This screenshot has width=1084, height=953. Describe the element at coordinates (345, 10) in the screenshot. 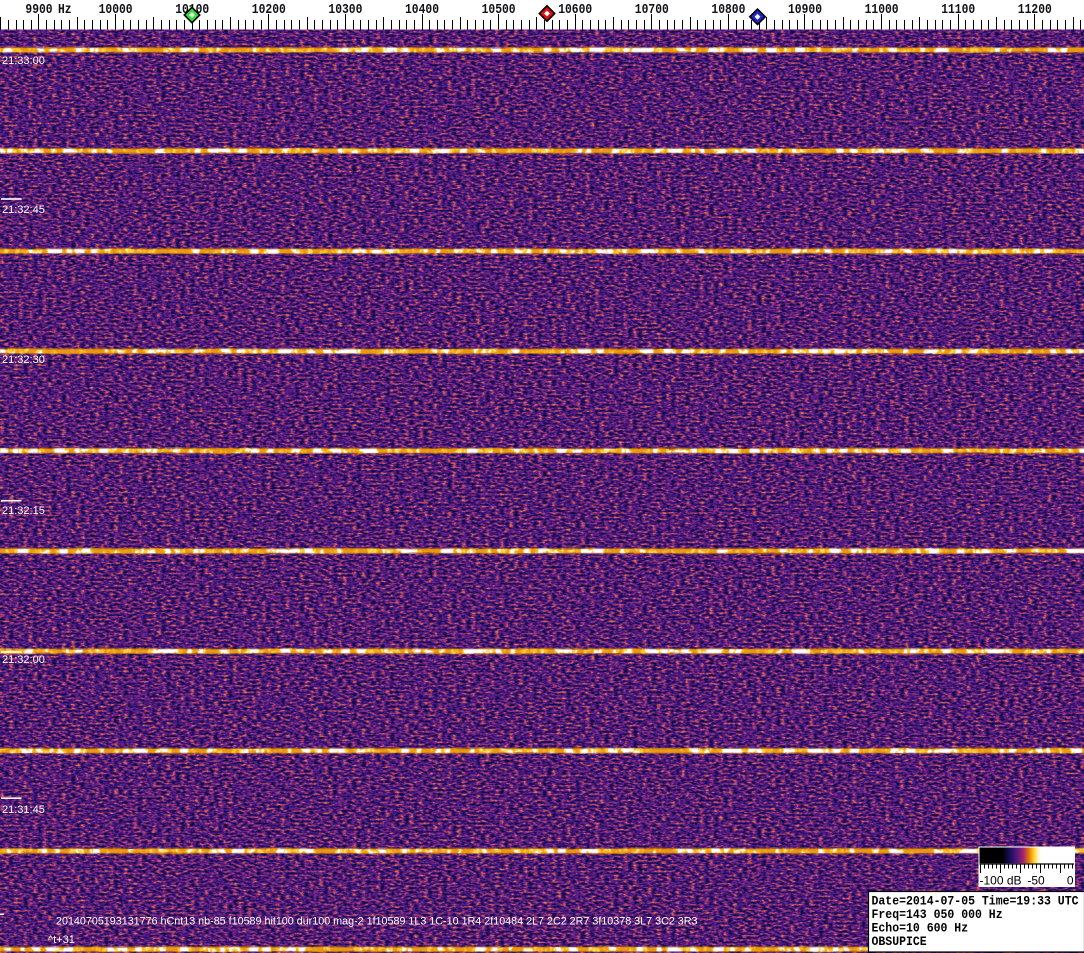

I see `svg-text: 10300` at that location.